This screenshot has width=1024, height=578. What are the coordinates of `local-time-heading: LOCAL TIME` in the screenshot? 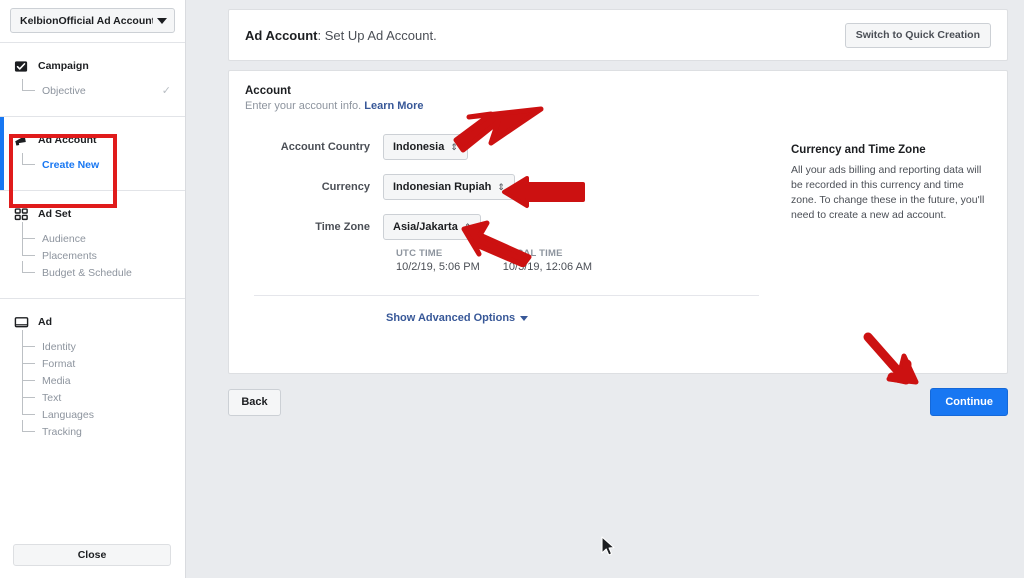 It's located at (532, 253).